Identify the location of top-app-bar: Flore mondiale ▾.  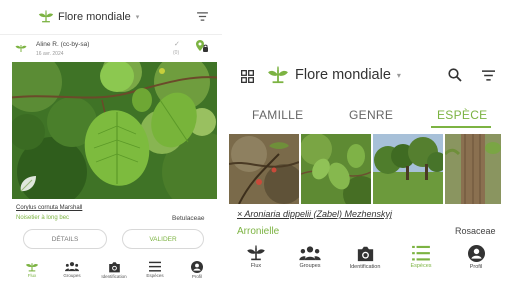
(111, 17).